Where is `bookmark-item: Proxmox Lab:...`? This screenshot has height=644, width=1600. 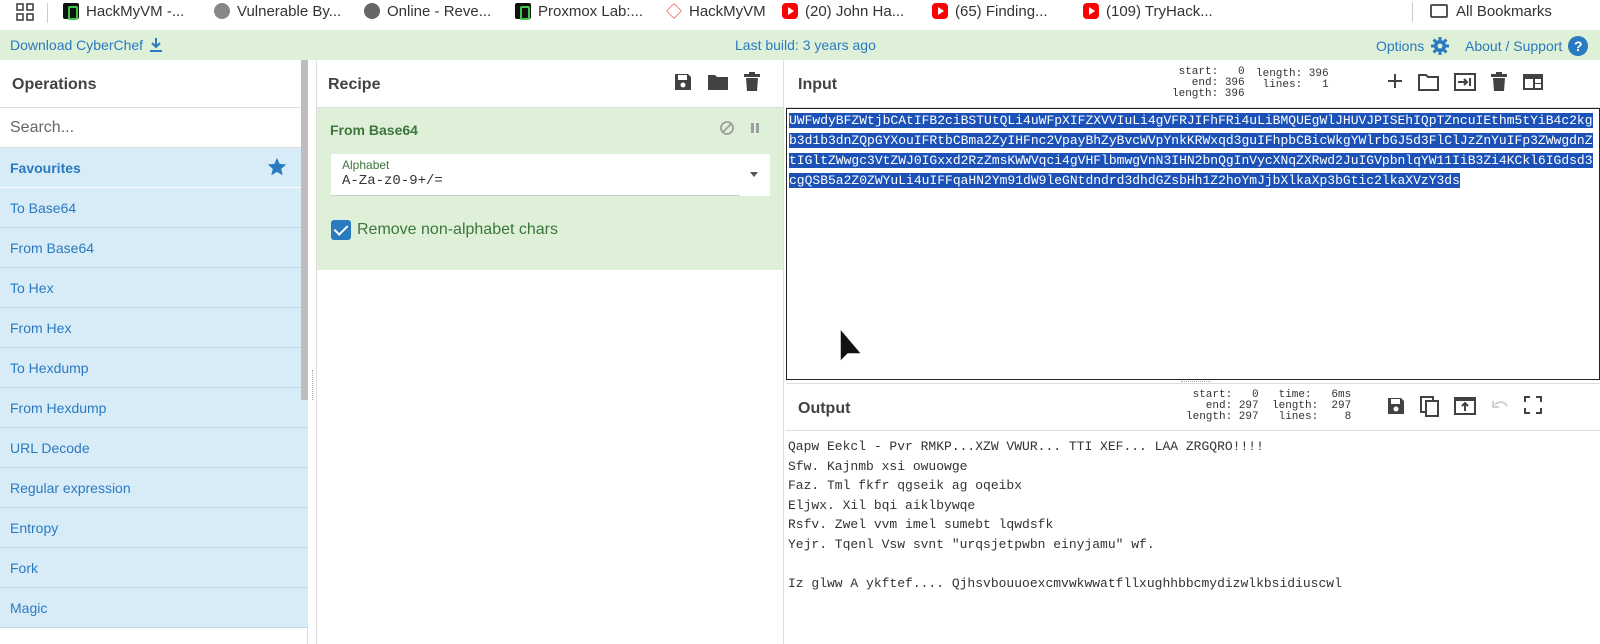 bookmark-item: Proxmox Lab:... is located at coordinates (579, 11).